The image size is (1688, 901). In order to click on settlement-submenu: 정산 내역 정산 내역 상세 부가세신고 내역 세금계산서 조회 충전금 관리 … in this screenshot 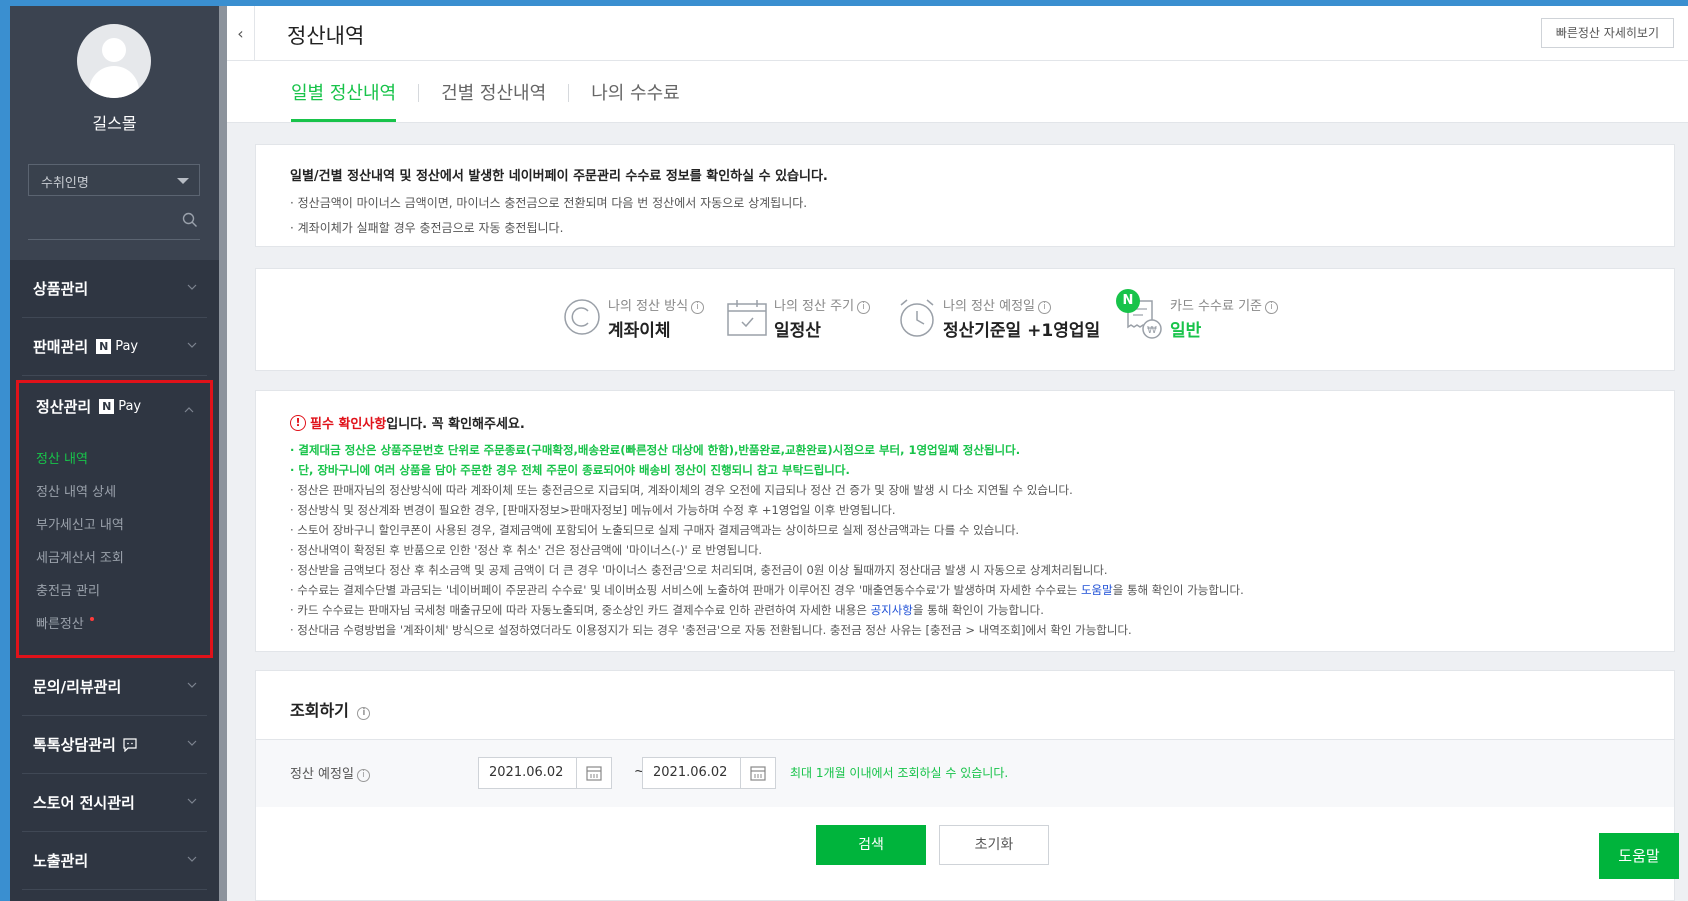, I will do `click(114, 534)`.